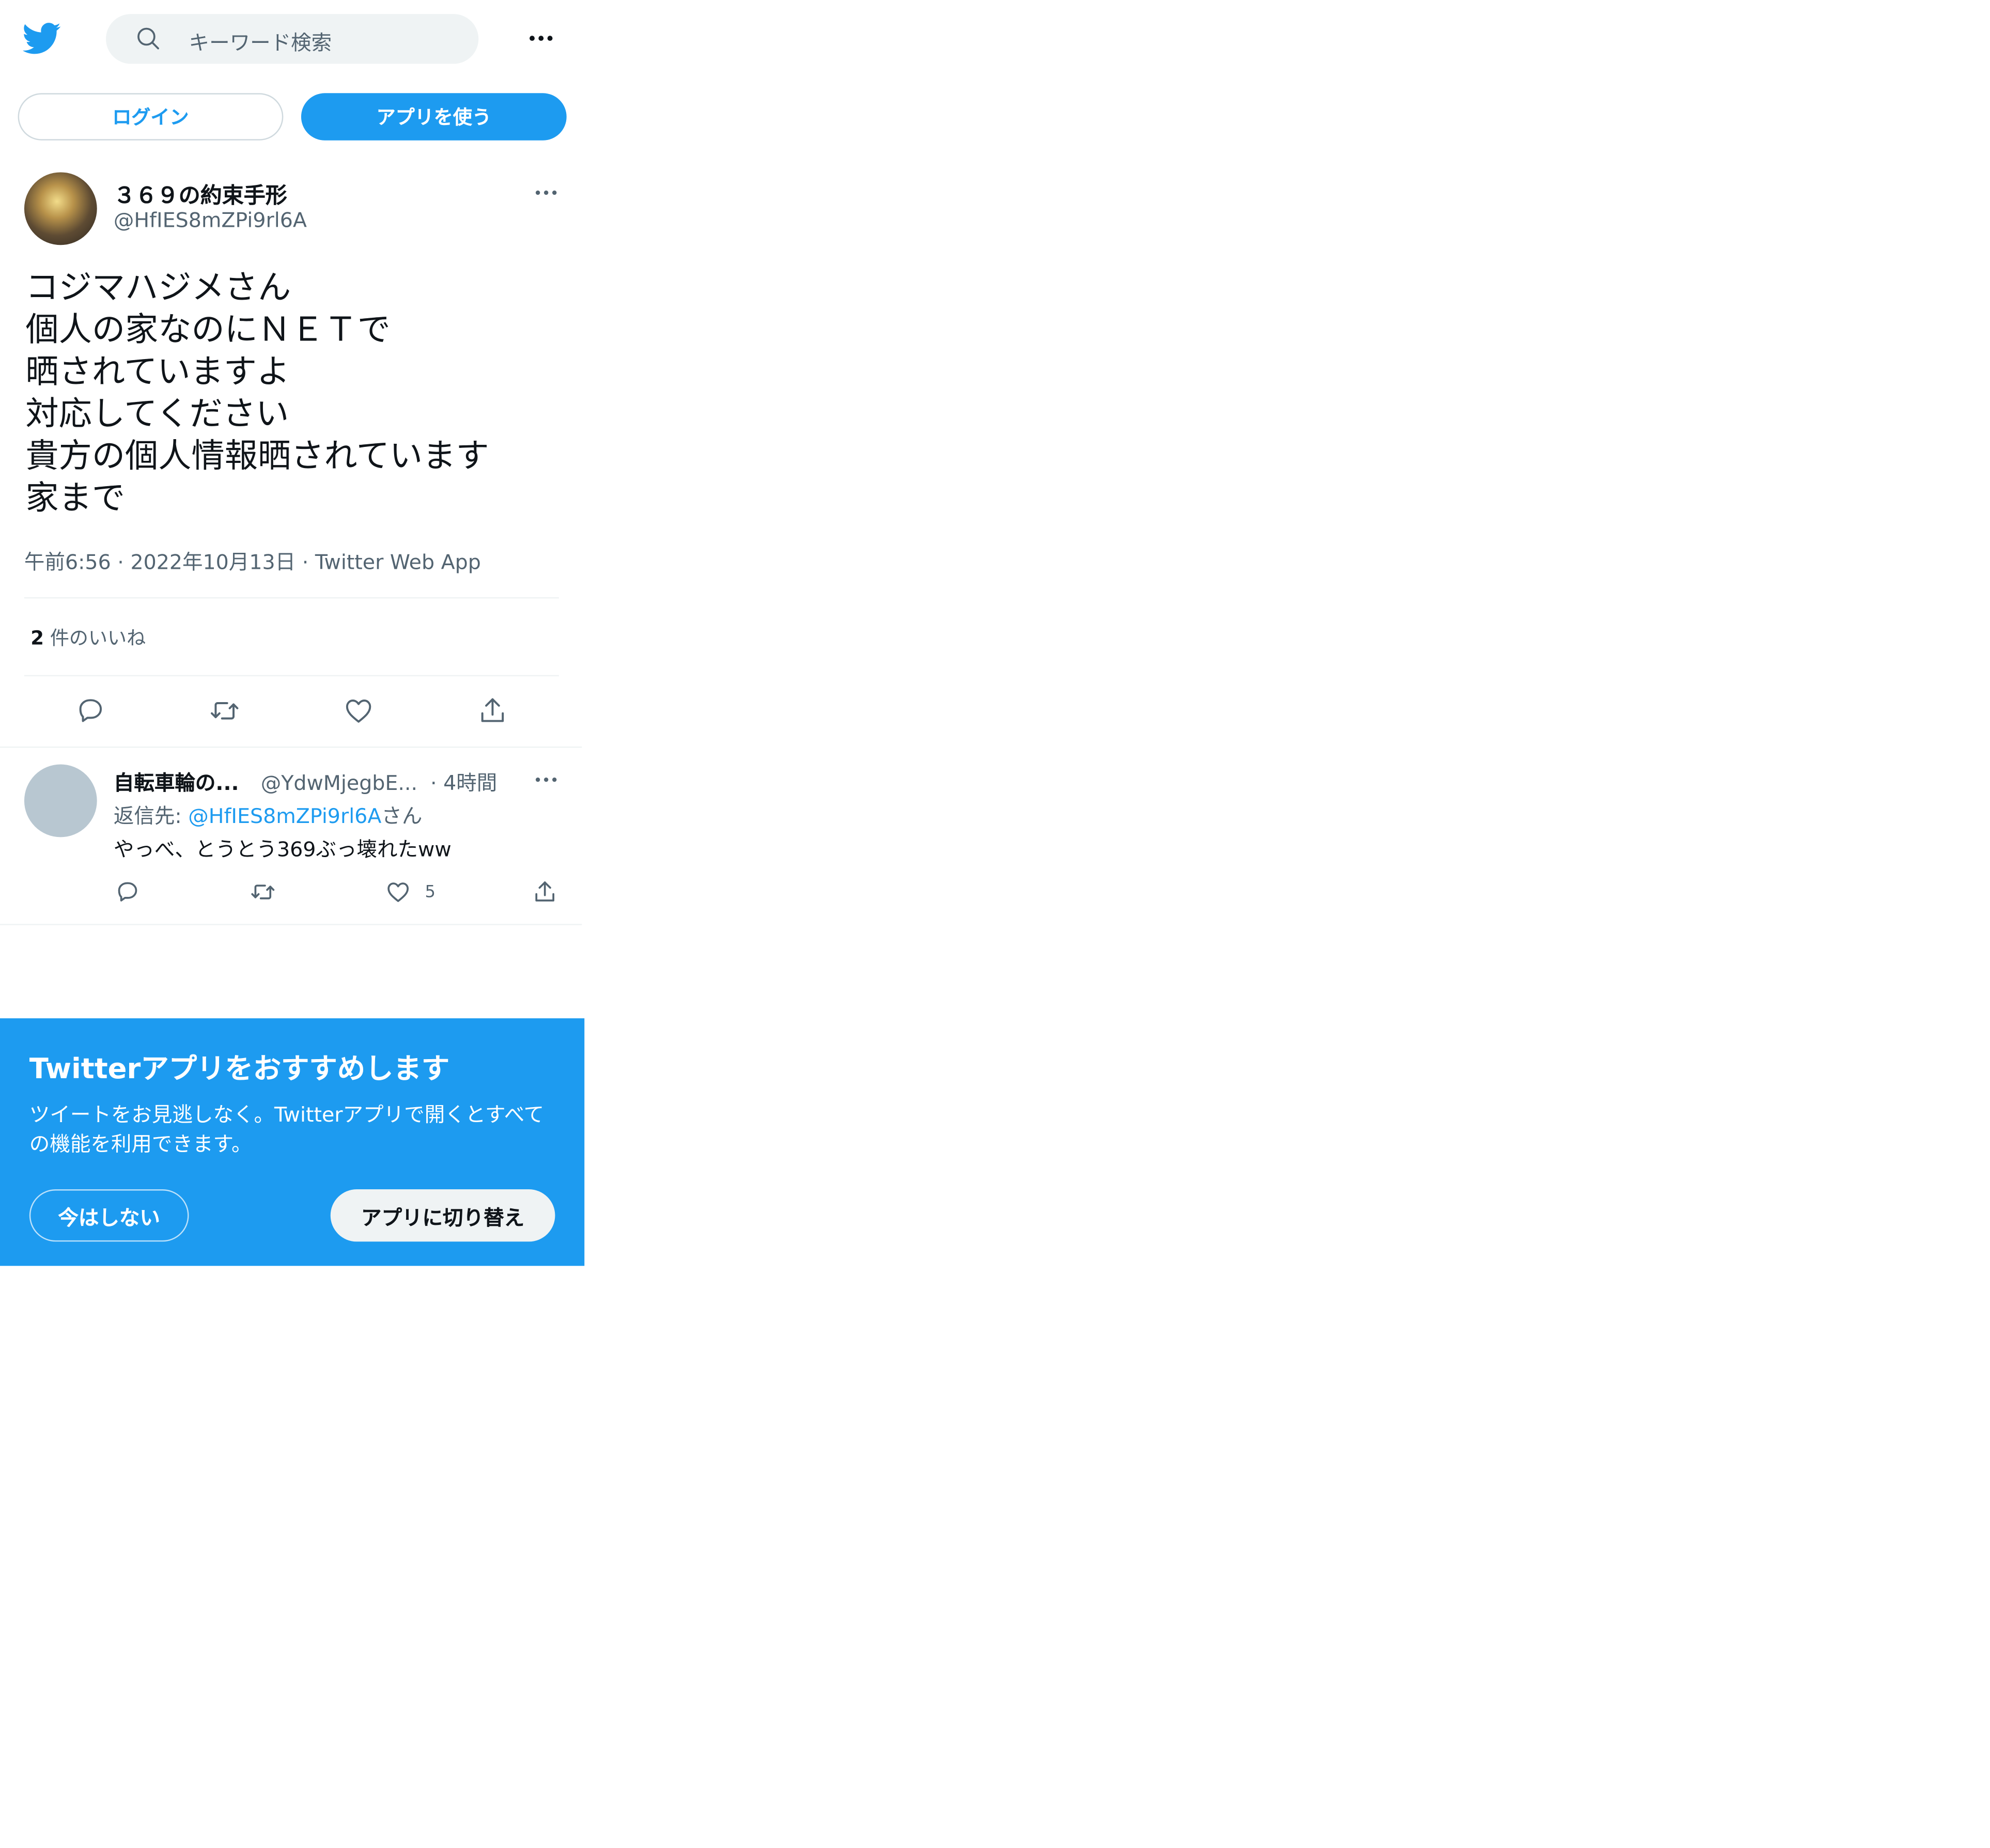 Image resolution: width=1990 pixels, height=1848 pixels. Describe the element at coordinates (282, 849) in the screenshot. I see `reply-text: やっべ、とうとう369ぶっ壊れたww` at that location.